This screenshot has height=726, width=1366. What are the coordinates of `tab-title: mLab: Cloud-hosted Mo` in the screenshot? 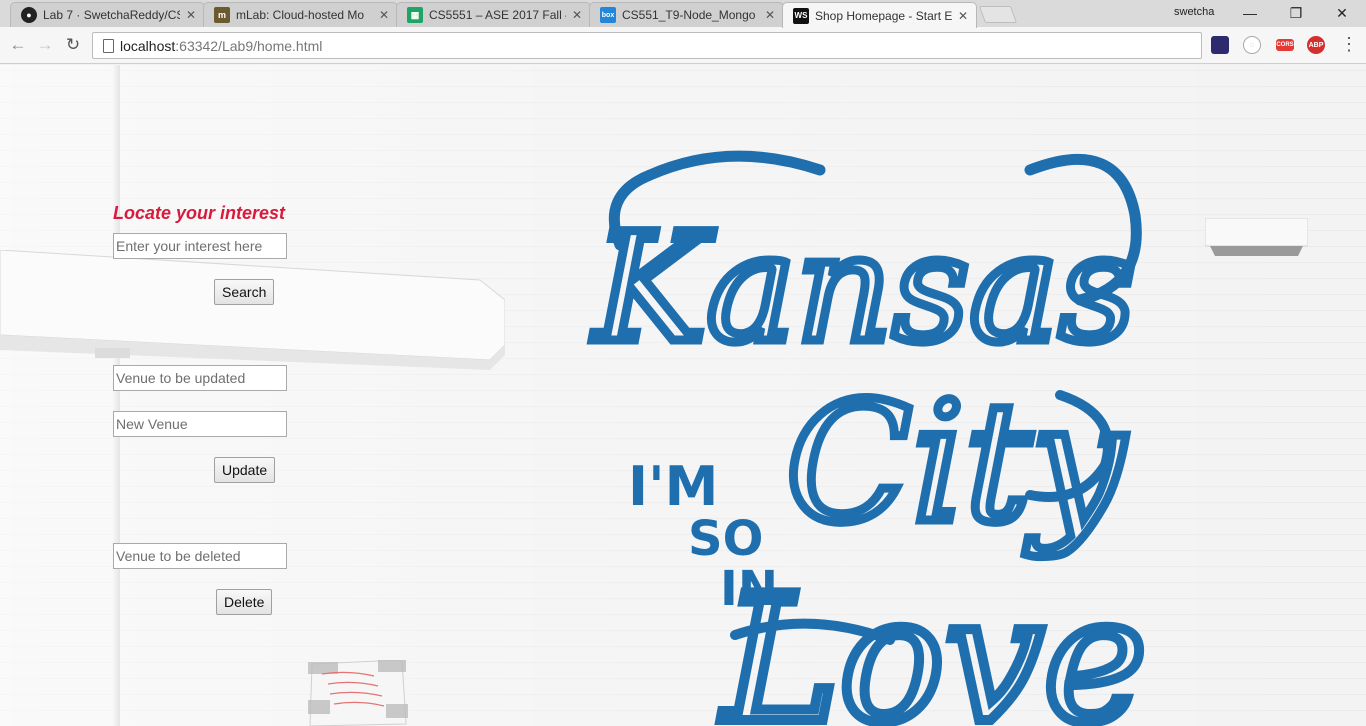 It's located at (300, 15).